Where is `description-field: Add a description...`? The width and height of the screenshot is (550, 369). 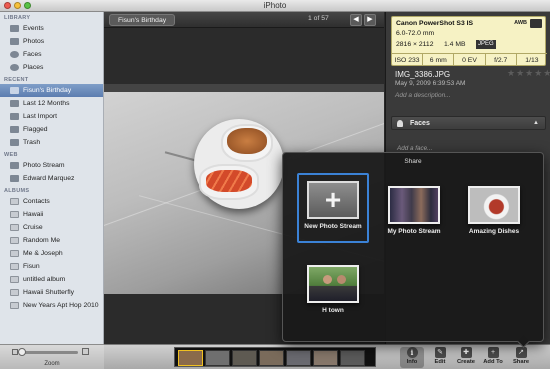 description-field: Add a description... is located at coordinates (423, 95).